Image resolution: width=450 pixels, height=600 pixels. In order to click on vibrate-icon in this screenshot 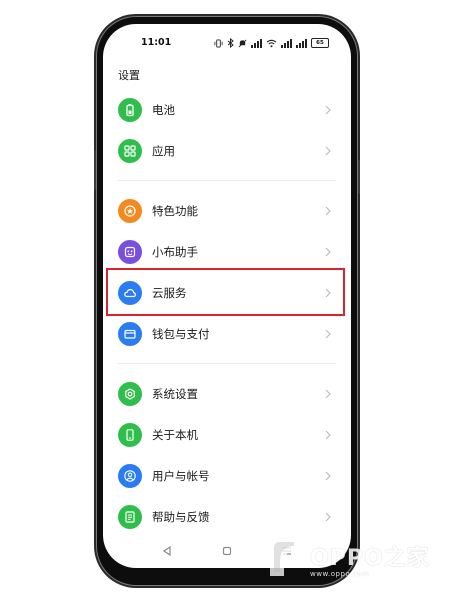, I will do `click(218, 43)`.